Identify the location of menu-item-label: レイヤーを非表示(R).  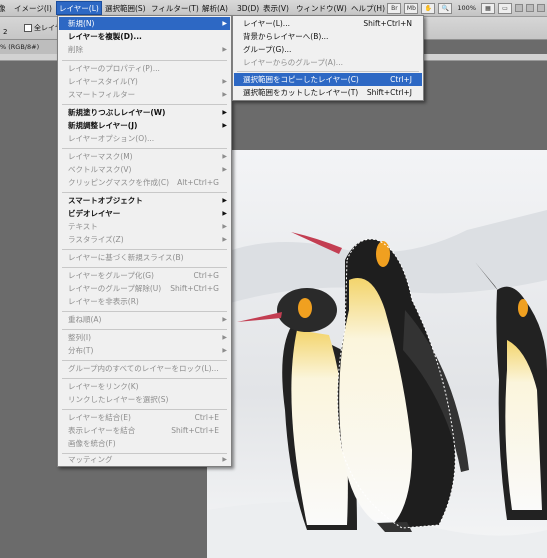
(103, 301).